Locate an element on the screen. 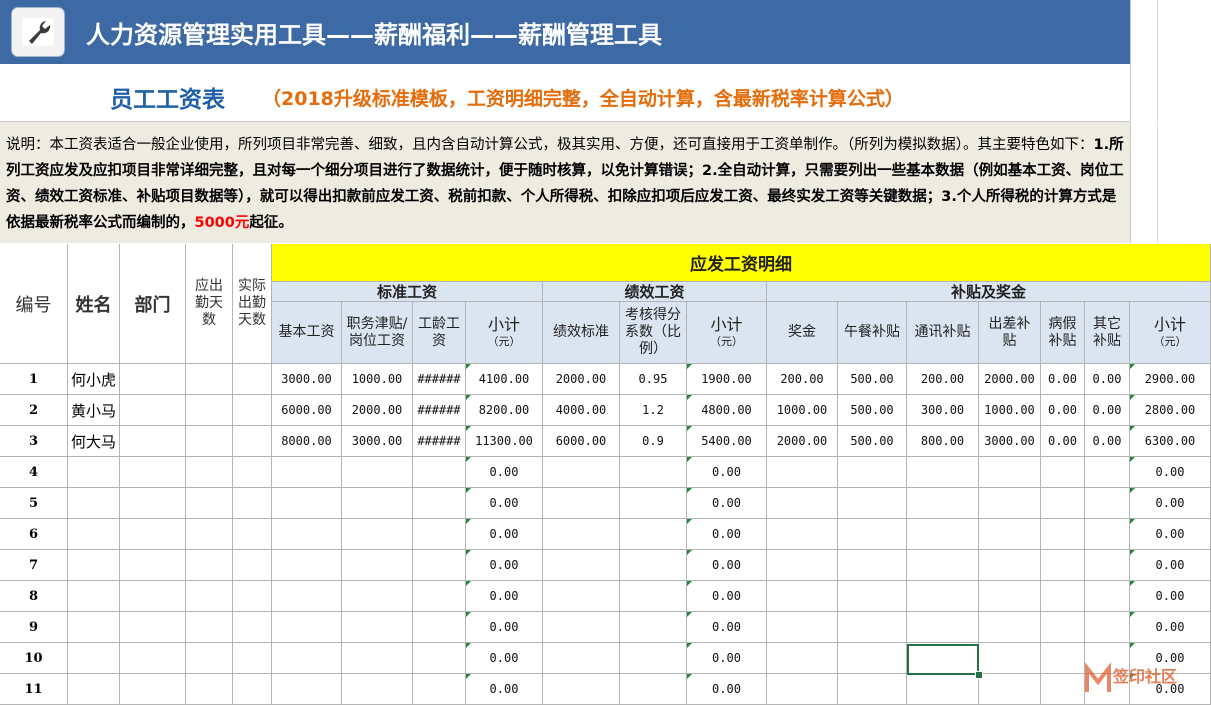  cell-travel: 1000.00 is located at coordinates (1010, 410).